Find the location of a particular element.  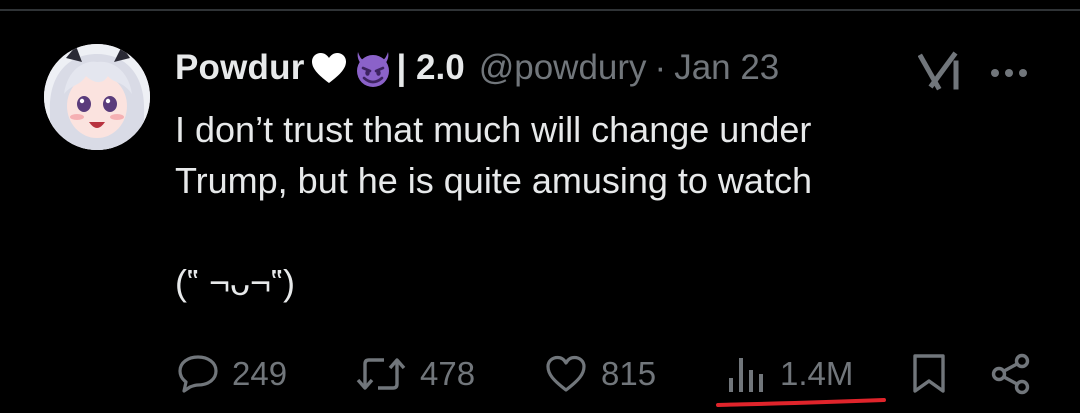

tweet-header: Powdur | 2.0 @powdury · Jan 23 is located at coordinates (477, 68).